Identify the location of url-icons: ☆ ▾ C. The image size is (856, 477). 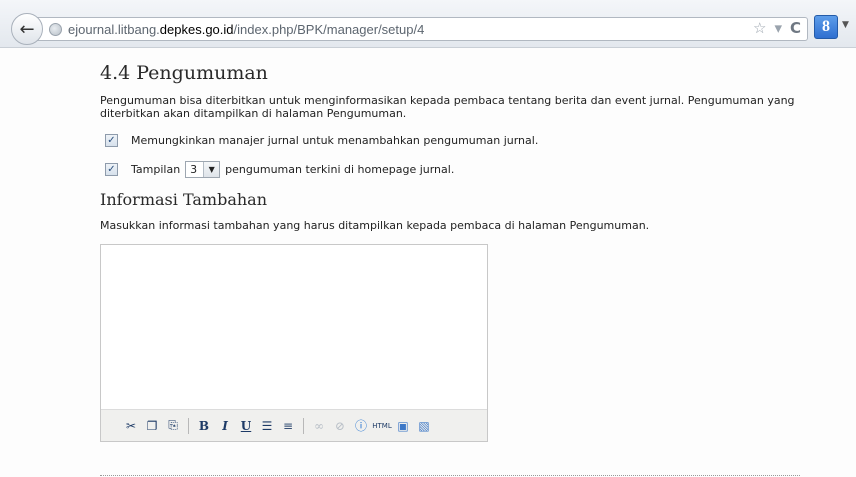
(777, 28).